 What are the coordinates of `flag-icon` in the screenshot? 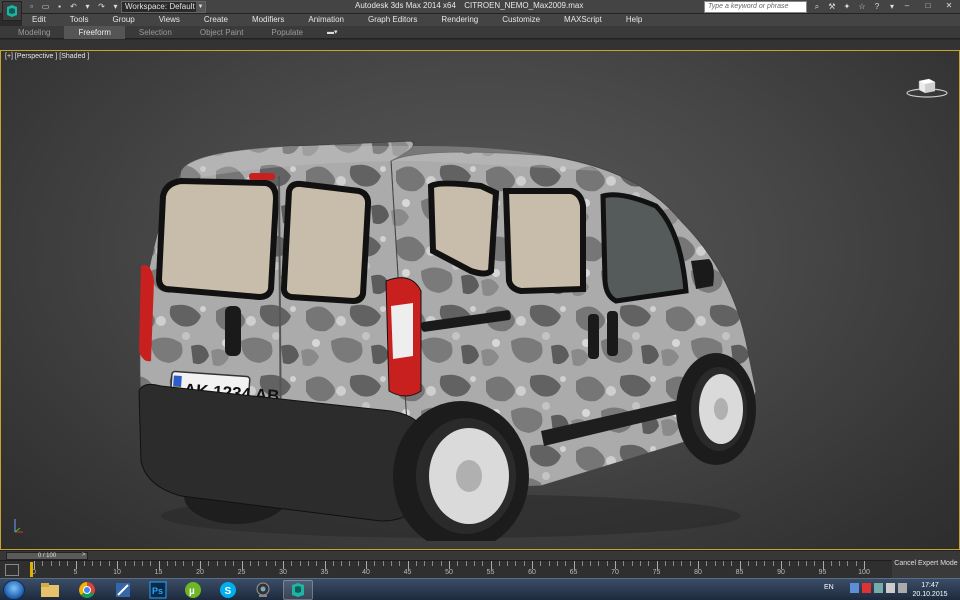 It's located at (878, 588).